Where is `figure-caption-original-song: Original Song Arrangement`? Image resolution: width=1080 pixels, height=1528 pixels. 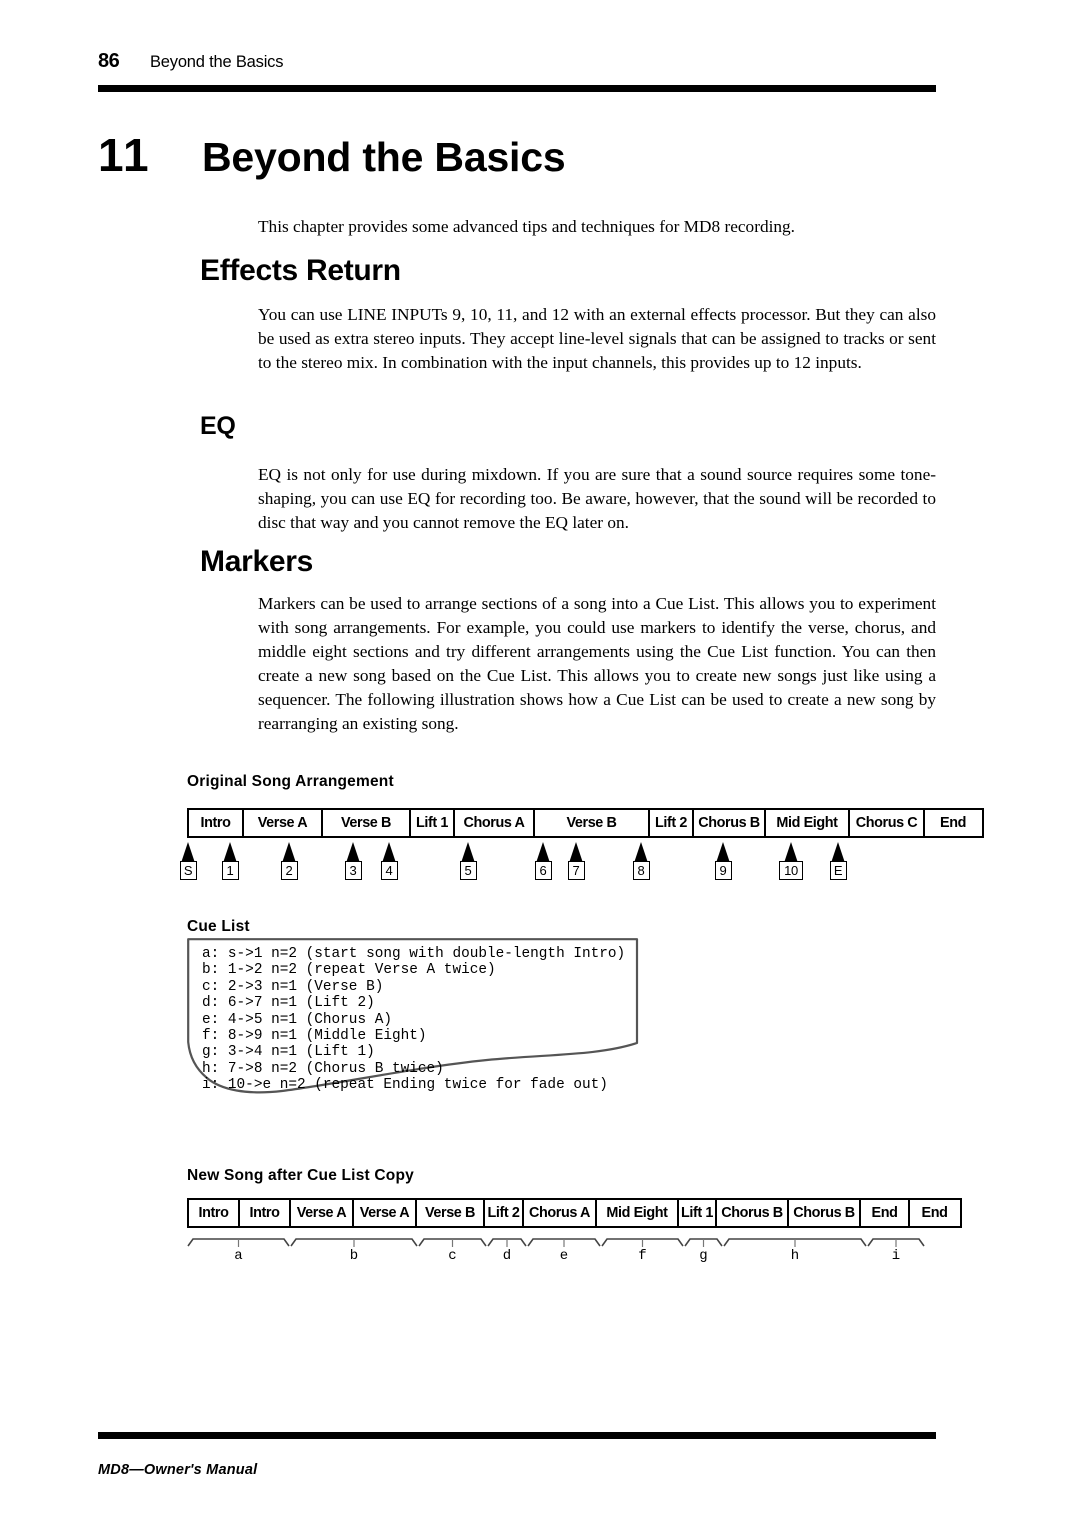 figure-caption-original-song: Original Song Arrangement is located at coordinates (290, 781).